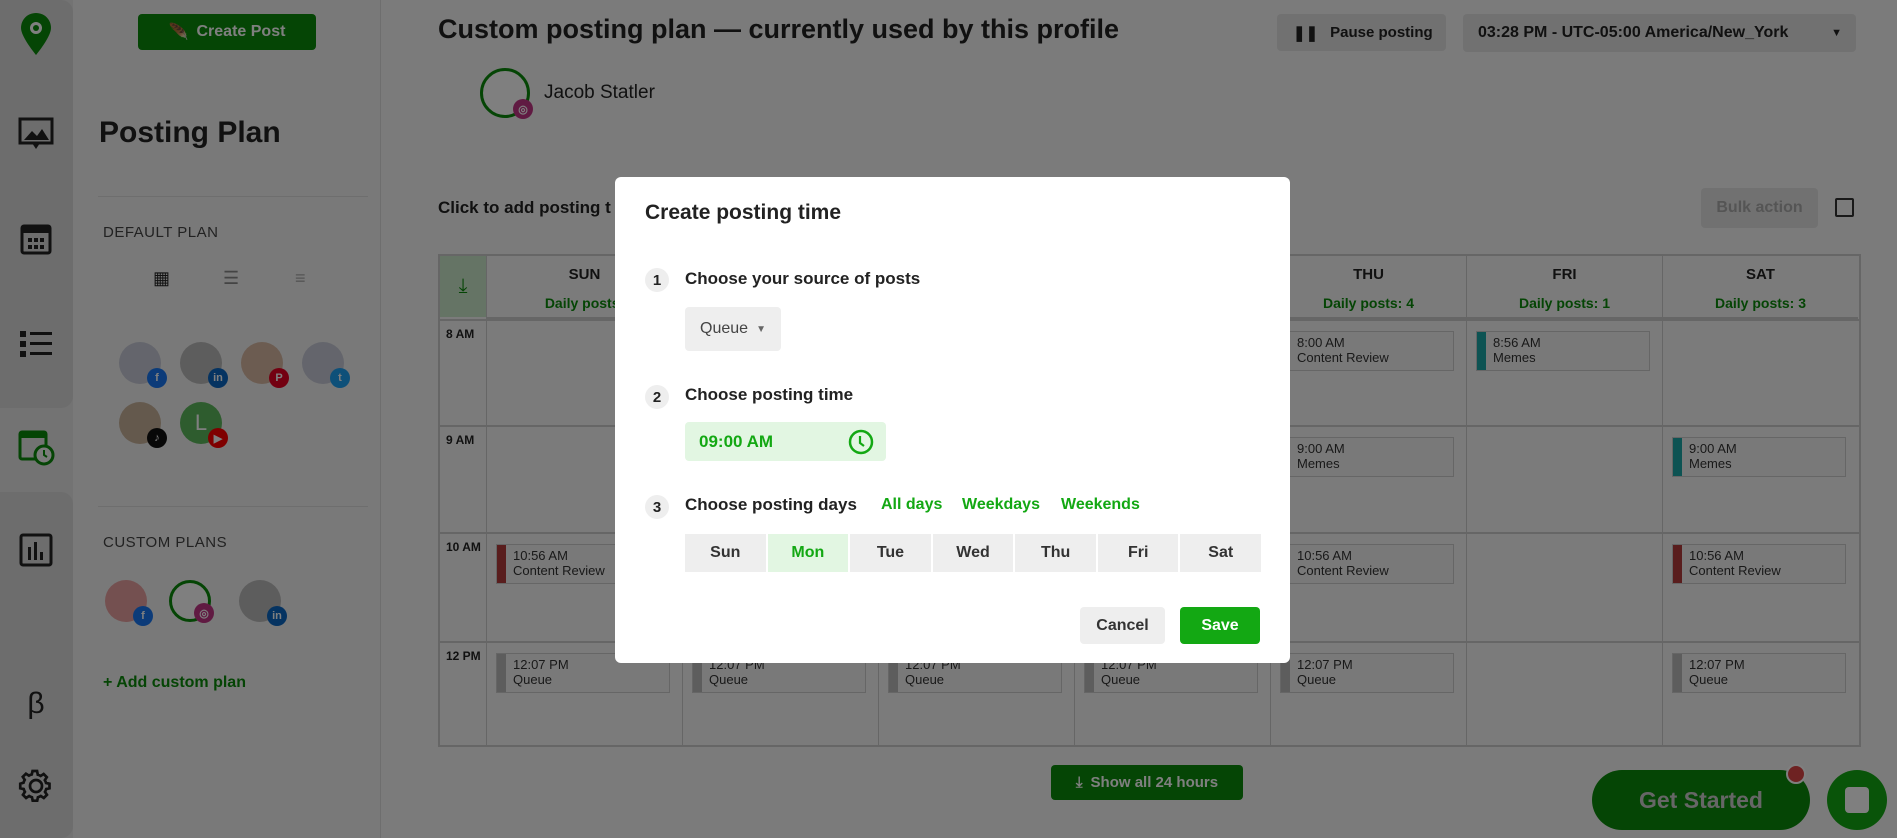 The height and width of the screenshot is (838, 1897). Describe the element at coordinates (657, 397) in the screenshot. I see `step-number: 2` at that location.